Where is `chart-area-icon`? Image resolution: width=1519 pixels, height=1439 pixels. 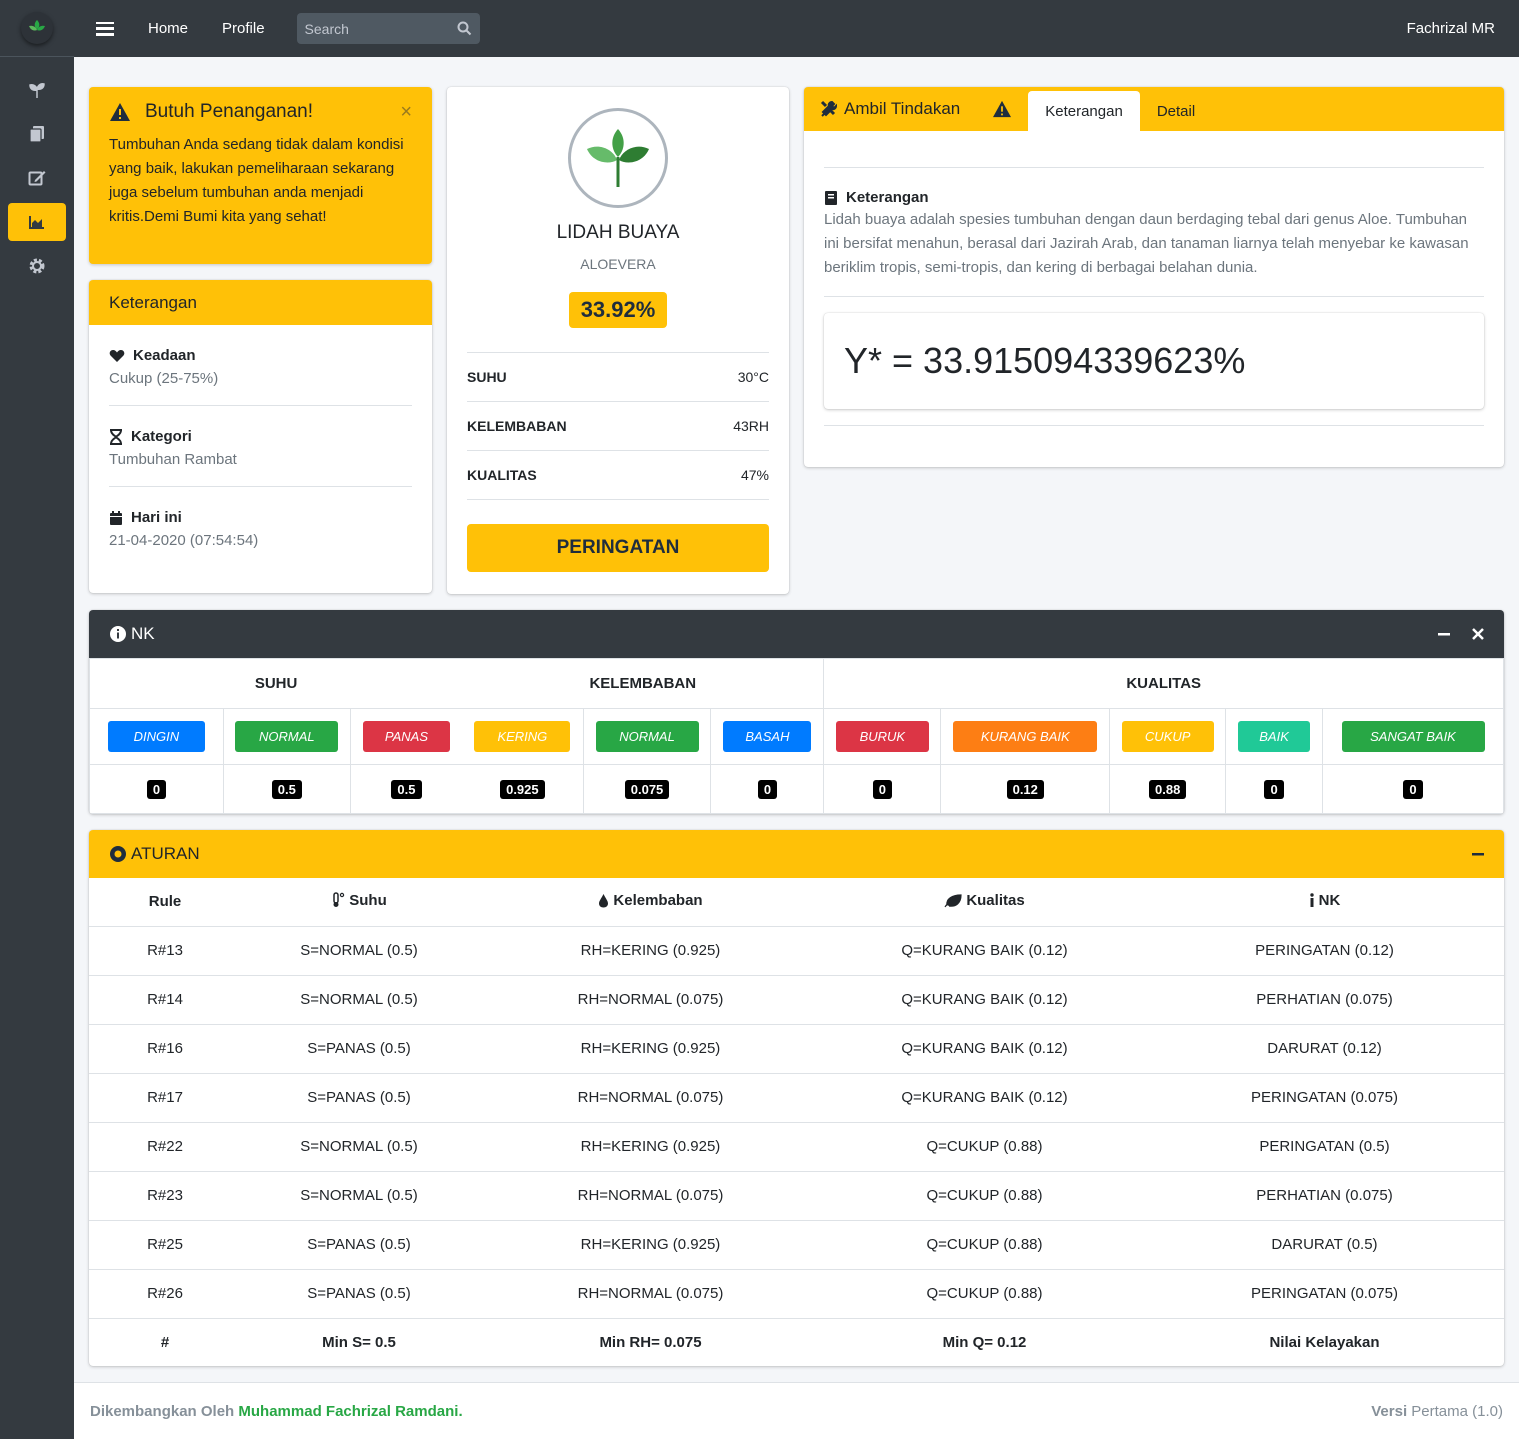
chart-area-icon is located at coordinates (36, 222).